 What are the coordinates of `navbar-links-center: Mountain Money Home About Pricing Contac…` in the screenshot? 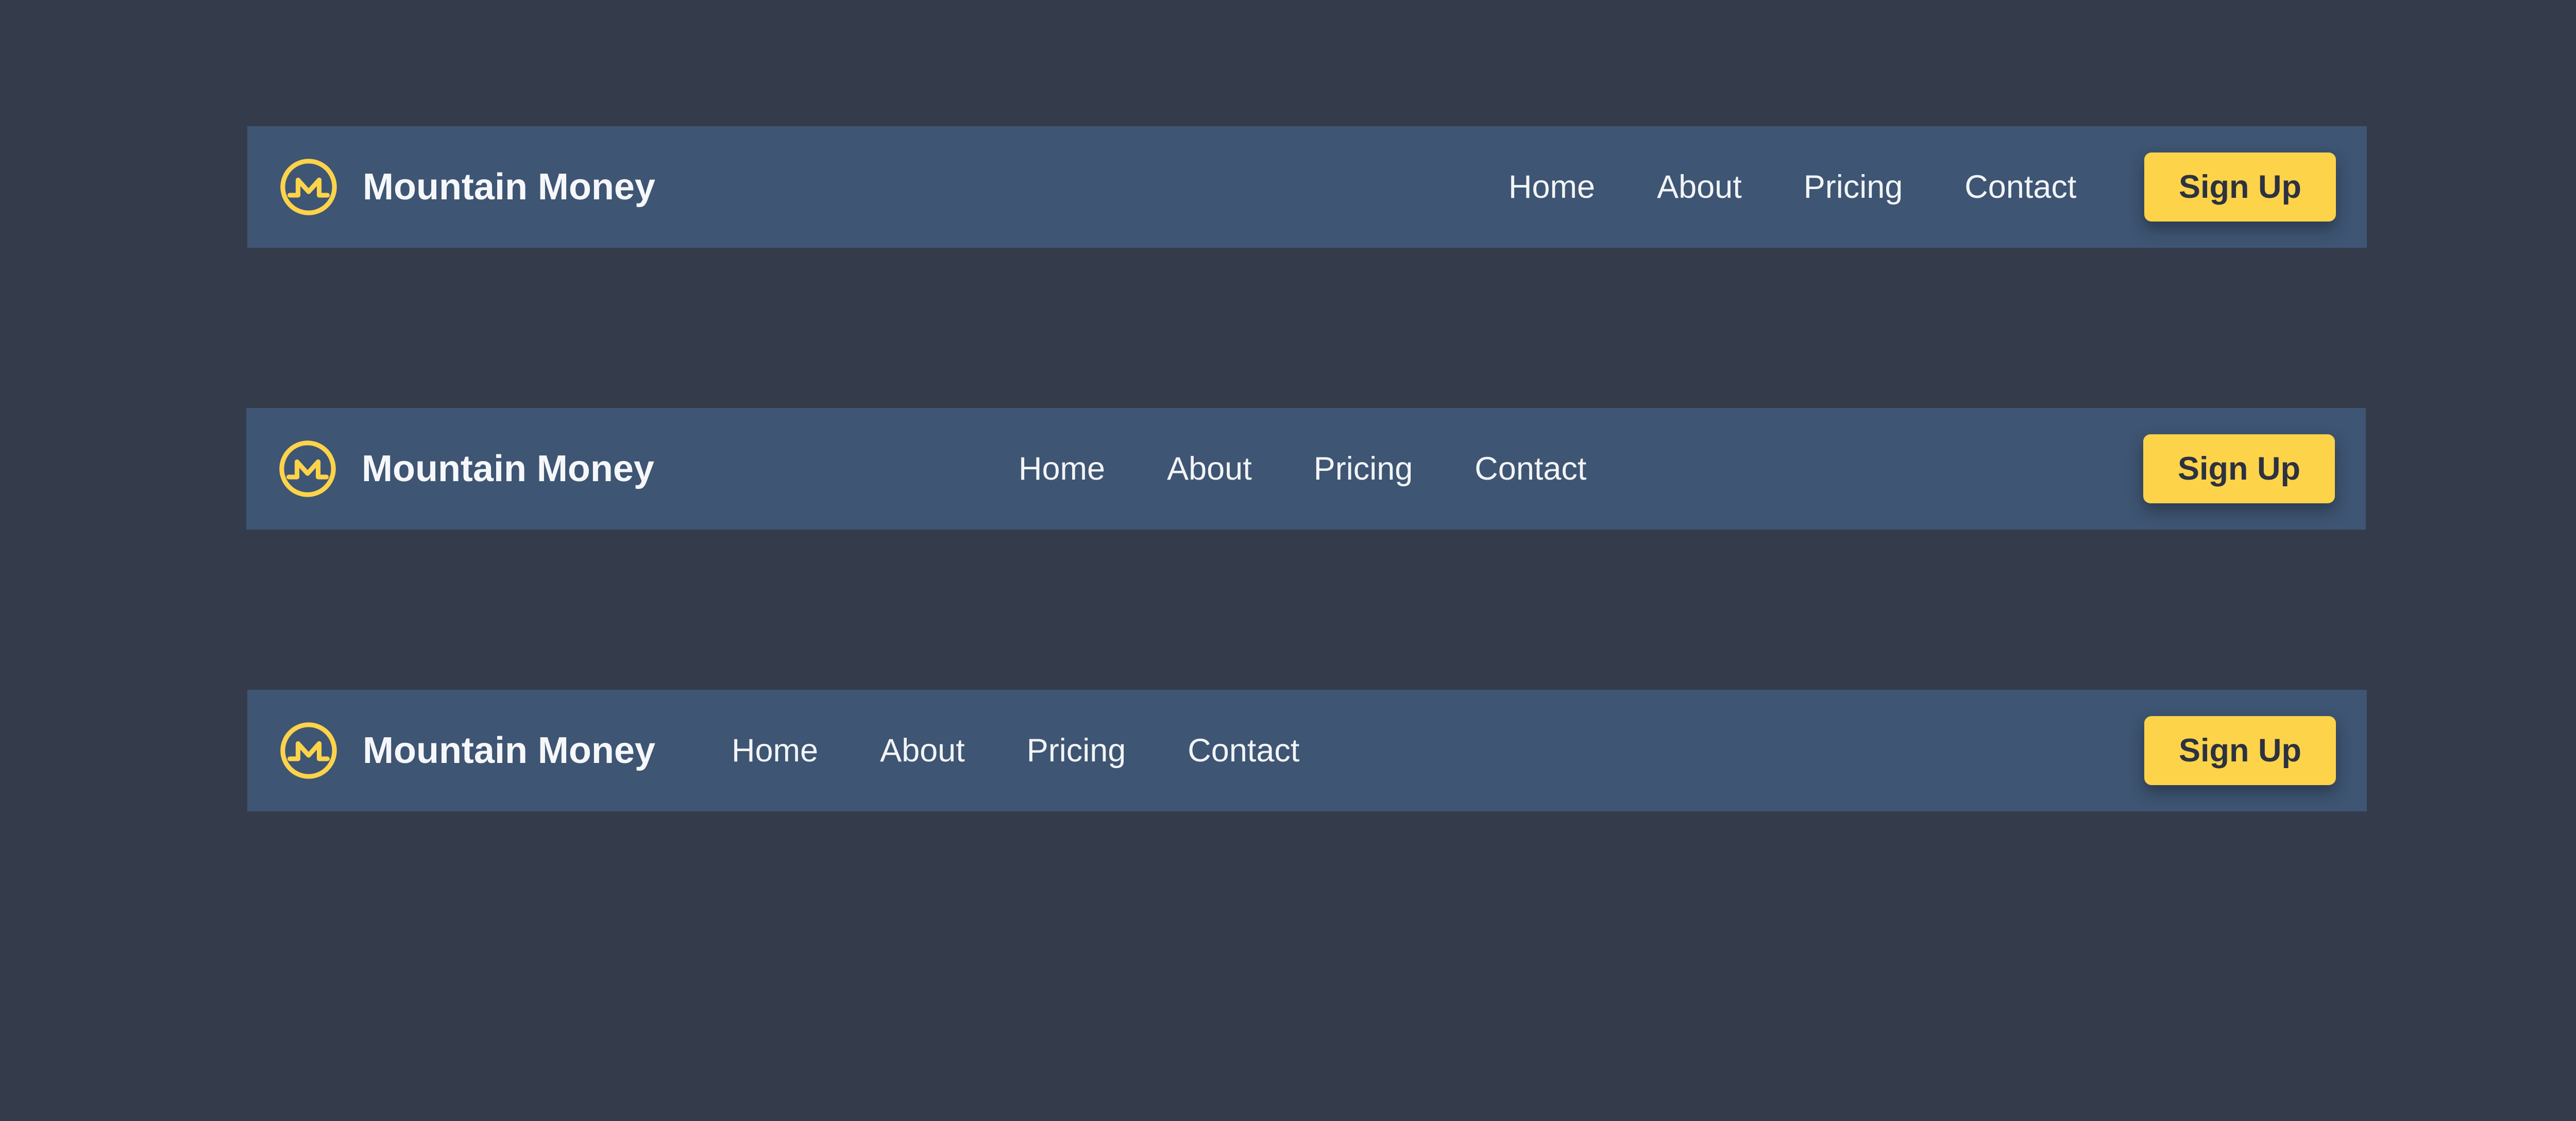 It's located at (1306, 469).